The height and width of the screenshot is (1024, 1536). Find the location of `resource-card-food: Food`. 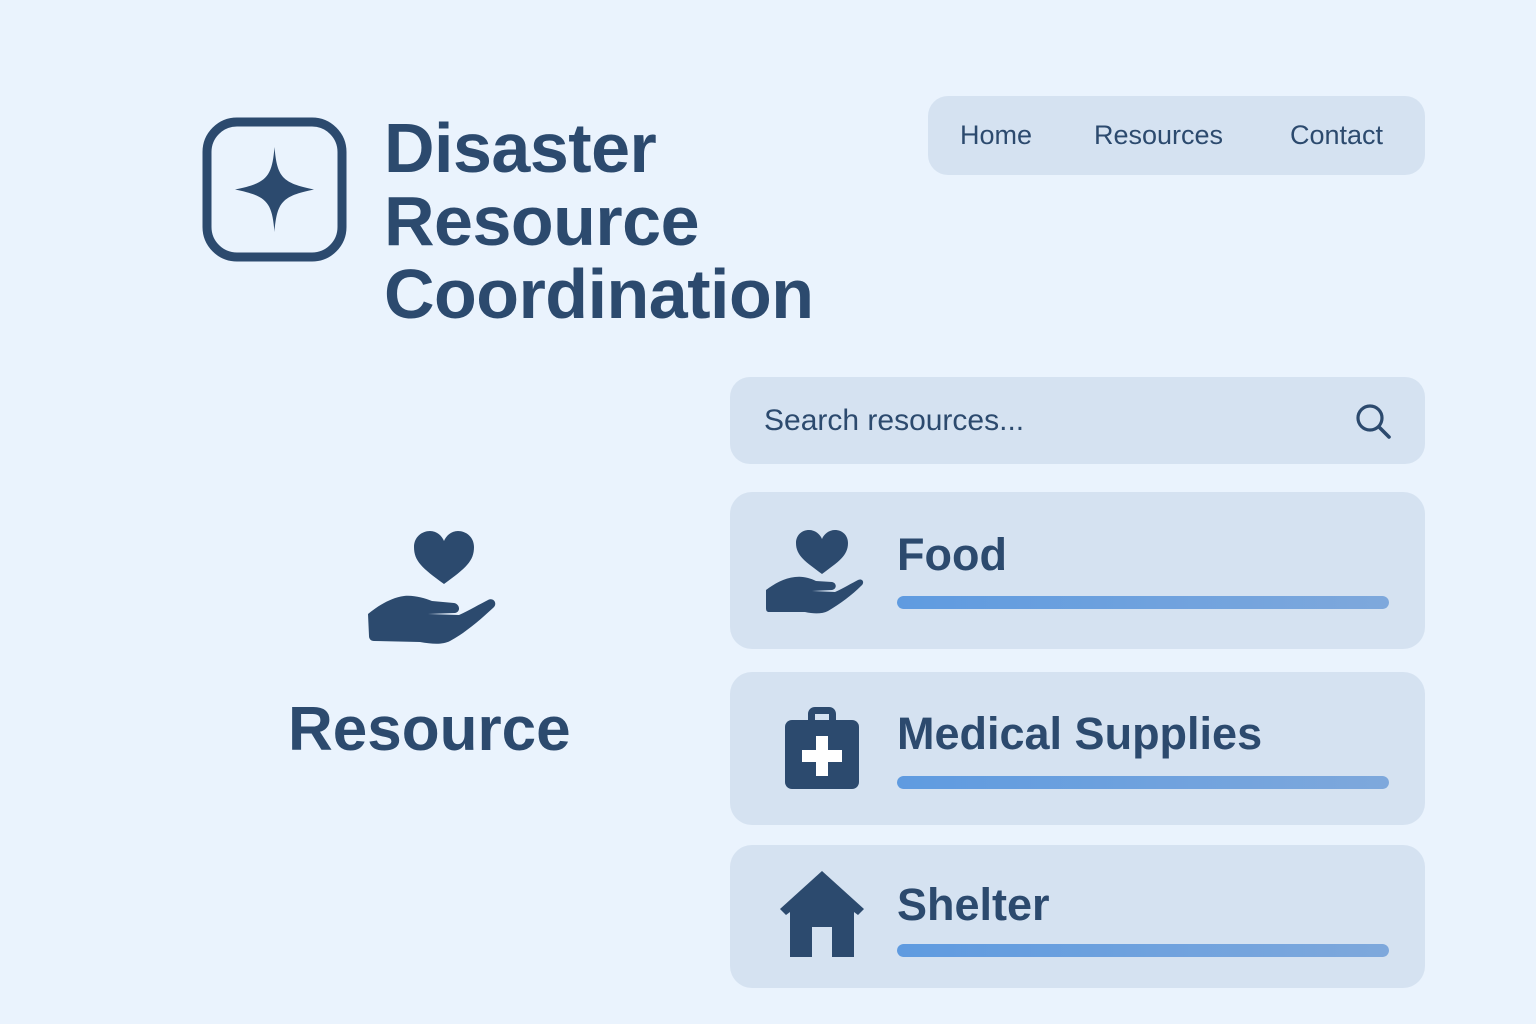

resource-card-food: Food is located at coordinates (1077, 570).